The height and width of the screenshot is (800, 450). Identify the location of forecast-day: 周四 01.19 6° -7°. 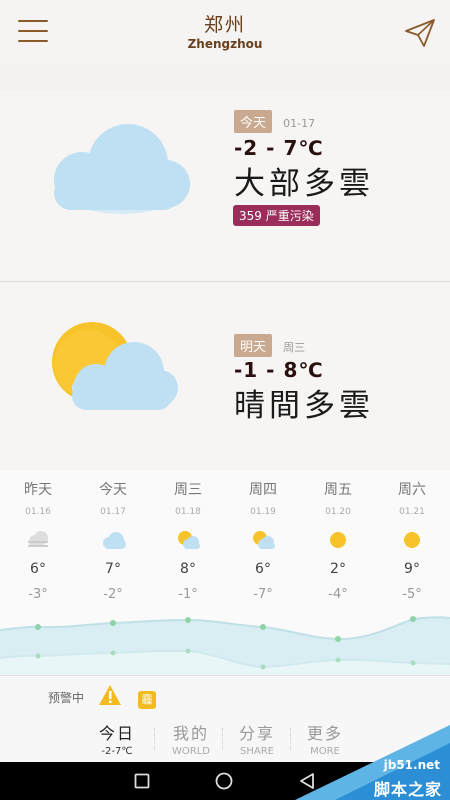
(263, 536).